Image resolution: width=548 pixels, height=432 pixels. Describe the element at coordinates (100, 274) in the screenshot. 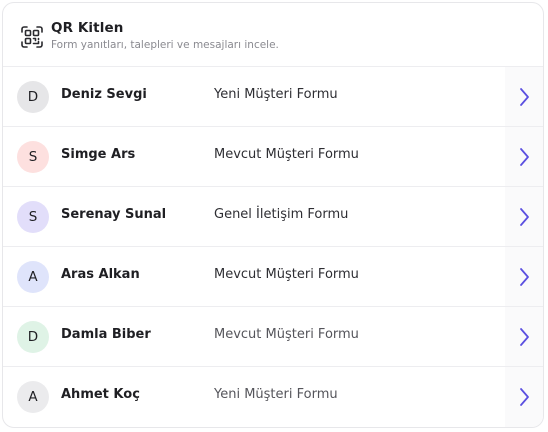

I see `person-name: Aras Alkan` at that location.